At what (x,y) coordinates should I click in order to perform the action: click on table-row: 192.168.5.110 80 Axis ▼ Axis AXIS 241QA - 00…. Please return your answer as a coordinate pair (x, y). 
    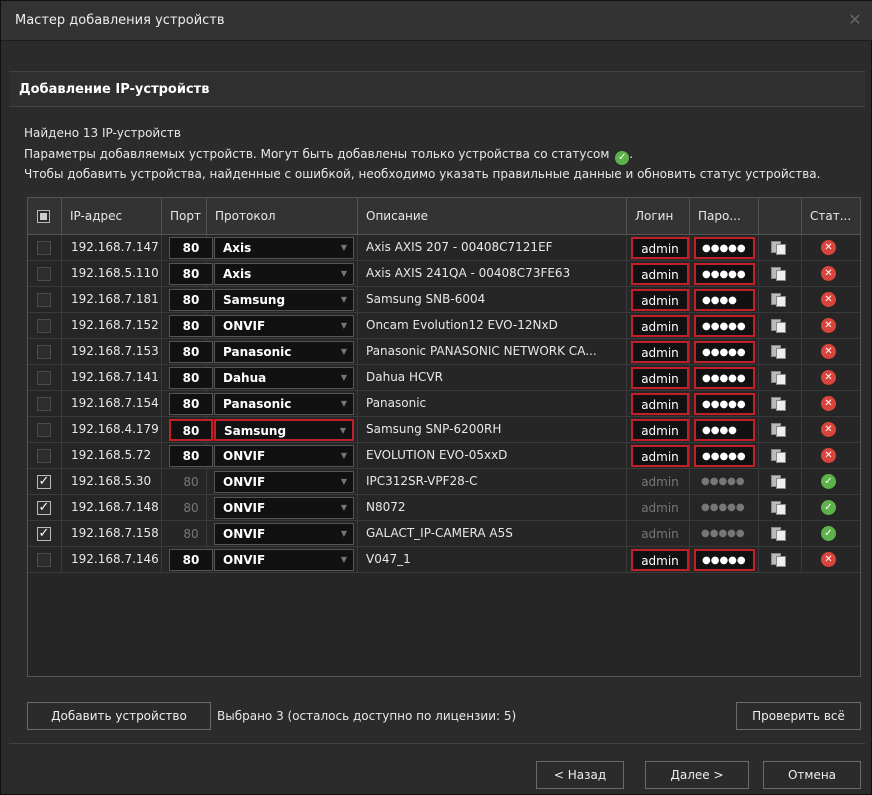
    Looking at the image, I should click on (444, 274).